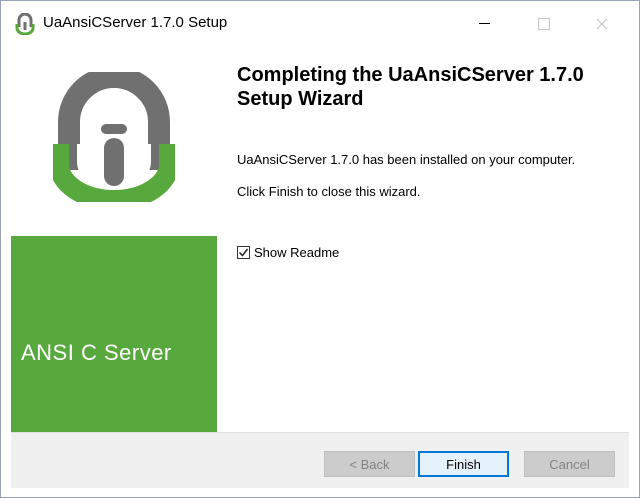 The image size is (640, 498). Describe the element at coordinates (463, 464) in the screenshot. I see `finish-button: Finish` at that location.